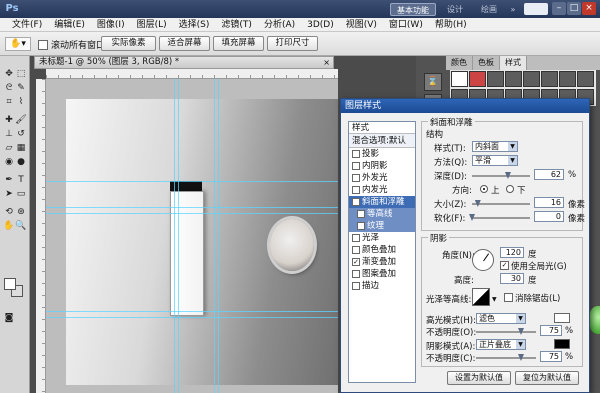 The width and height of the screenshot is (600, 393). What do you see at coordinates (9, 74) in the screenshot?
I see `move-tool-icon: ✥` at bounding box center [9, 74].